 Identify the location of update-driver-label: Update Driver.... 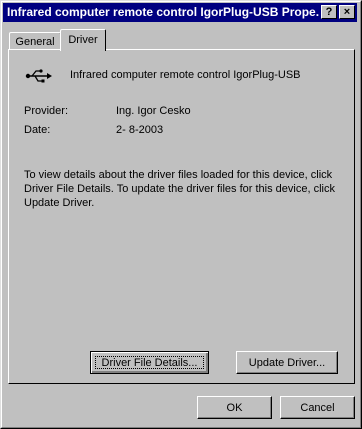
(287, 363).